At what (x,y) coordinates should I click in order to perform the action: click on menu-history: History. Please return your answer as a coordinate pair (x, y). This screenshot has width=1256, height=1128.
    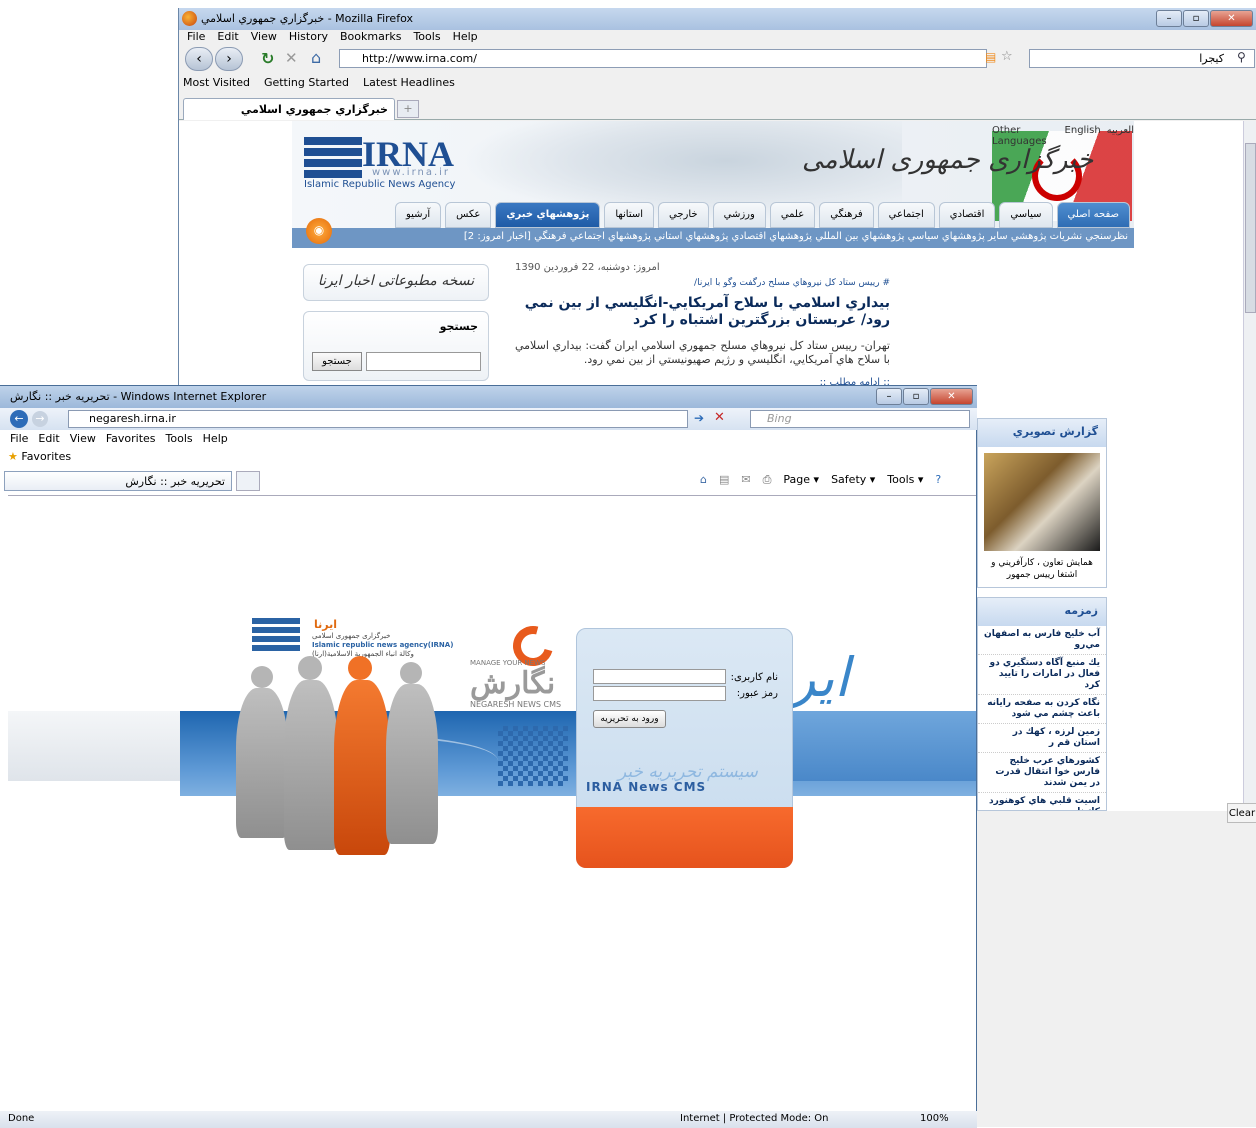
    Looking at the image, I should click on (308, 36).